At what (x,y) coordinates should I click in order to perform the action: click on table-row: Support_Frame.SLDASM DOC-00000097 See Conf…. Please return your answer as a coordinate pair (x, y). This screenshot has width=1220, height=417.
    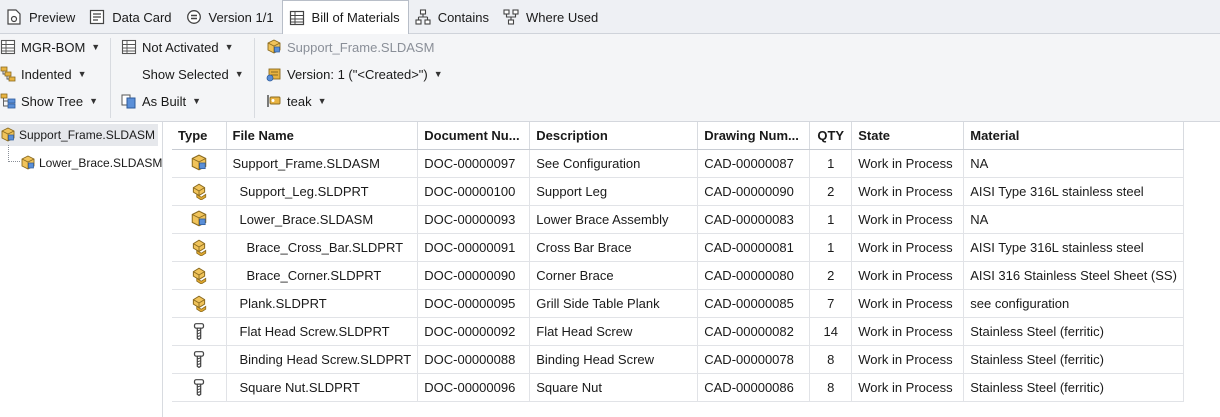
    Looking at the image, I should click on (678, 163).